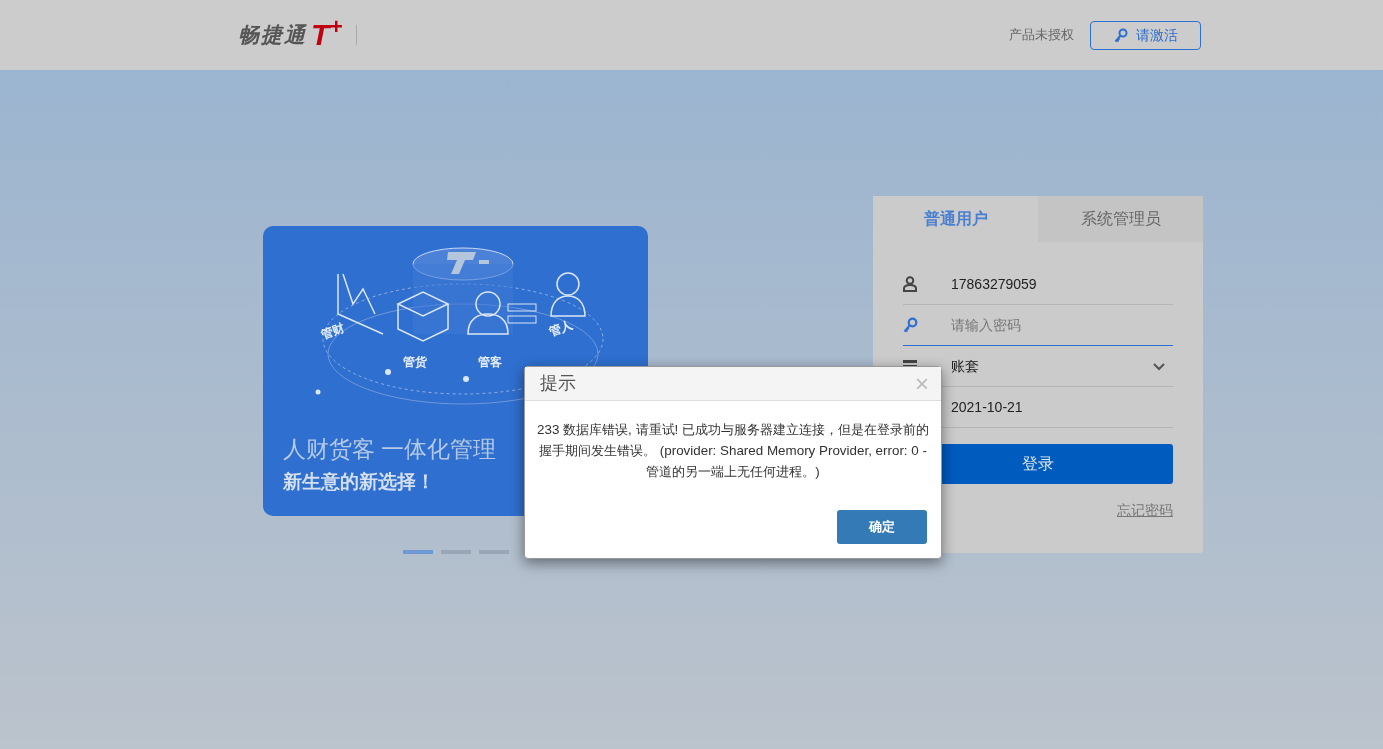 The image size is (1383, 749). I want to click on activate-button: 请激活, so click(1145, 35).